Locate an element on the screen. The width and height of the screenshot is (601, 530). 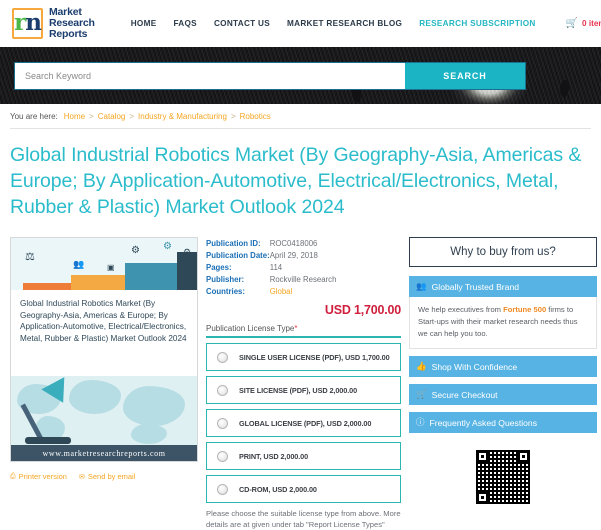
send-by-email-link: ✉ Send by email is located at coordinates (107, 476).